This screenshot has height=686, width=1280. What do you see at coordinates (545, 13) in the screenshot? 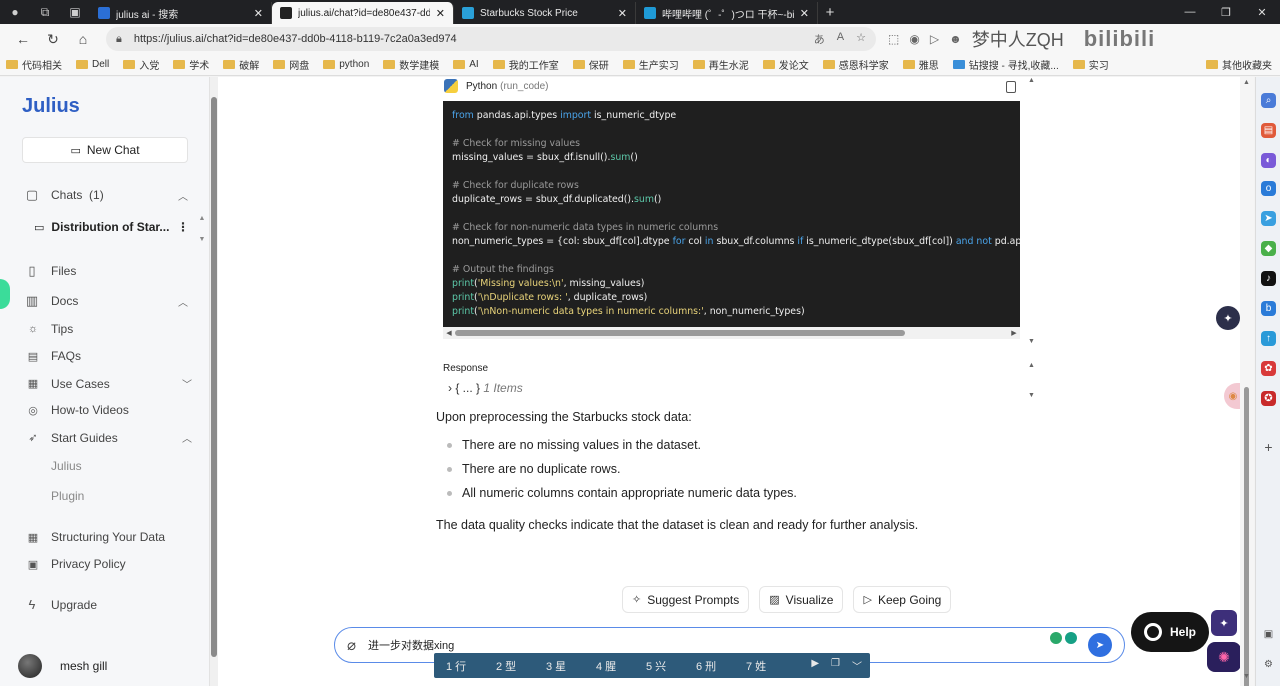
I see `tab-starbucks: Starbucks Stock Price ✕` at bounding box center [545, 13].